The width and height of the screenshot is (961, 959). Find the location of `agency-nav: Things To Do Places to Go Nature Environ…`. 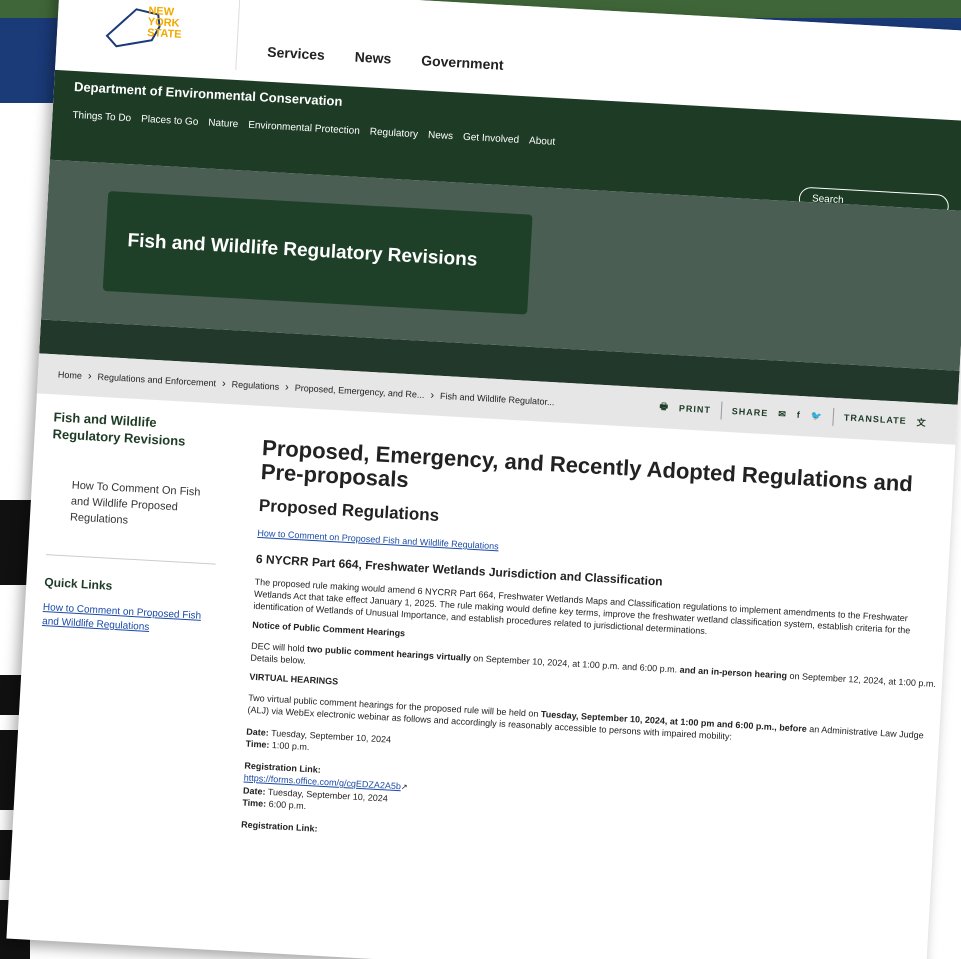

agency-nav: Things To Do Places to Go Nature Environ… is located at coordinates (511, 140).